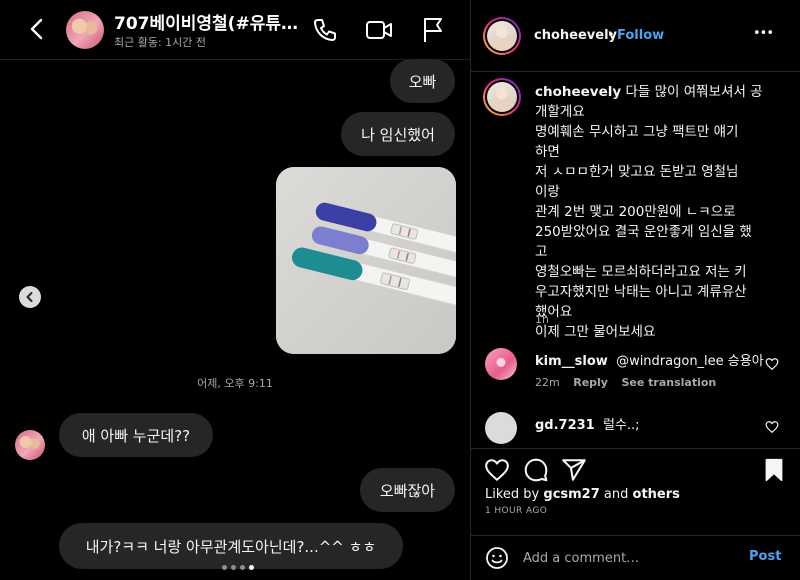  I want to click on share-icon, so click(574, 470).